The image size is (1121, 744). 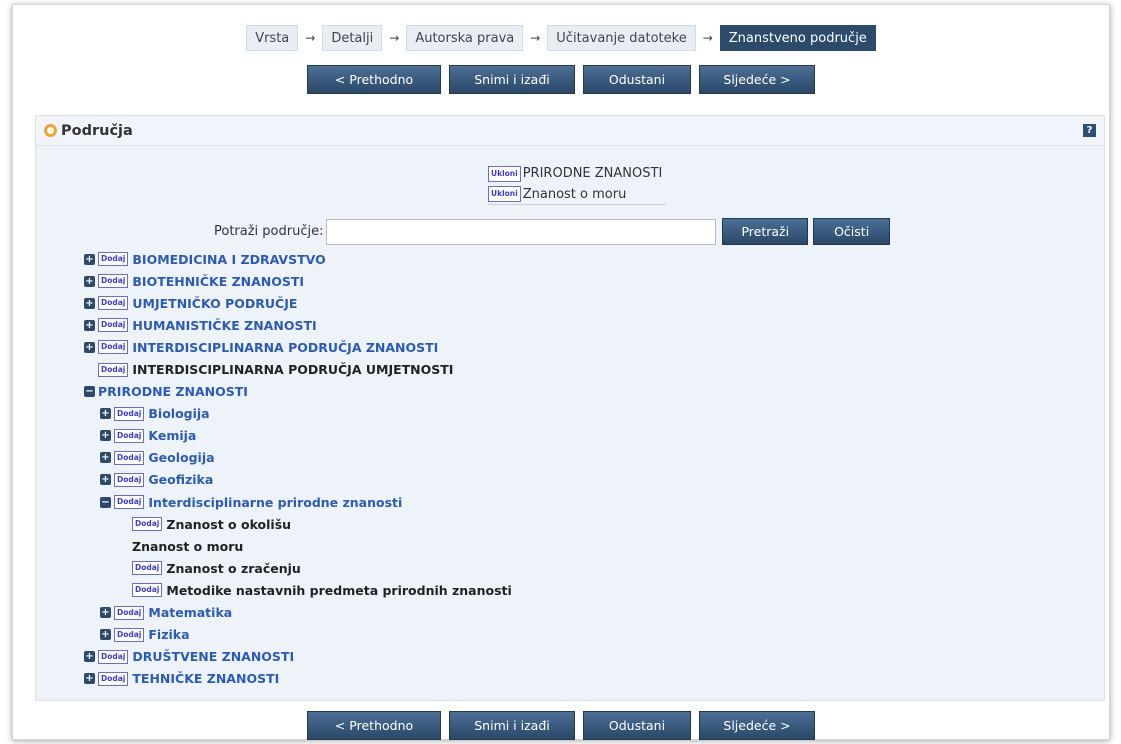 I want to click on tree-node: Dodaj Znanost o zračenju, so click(x=298, y=568).